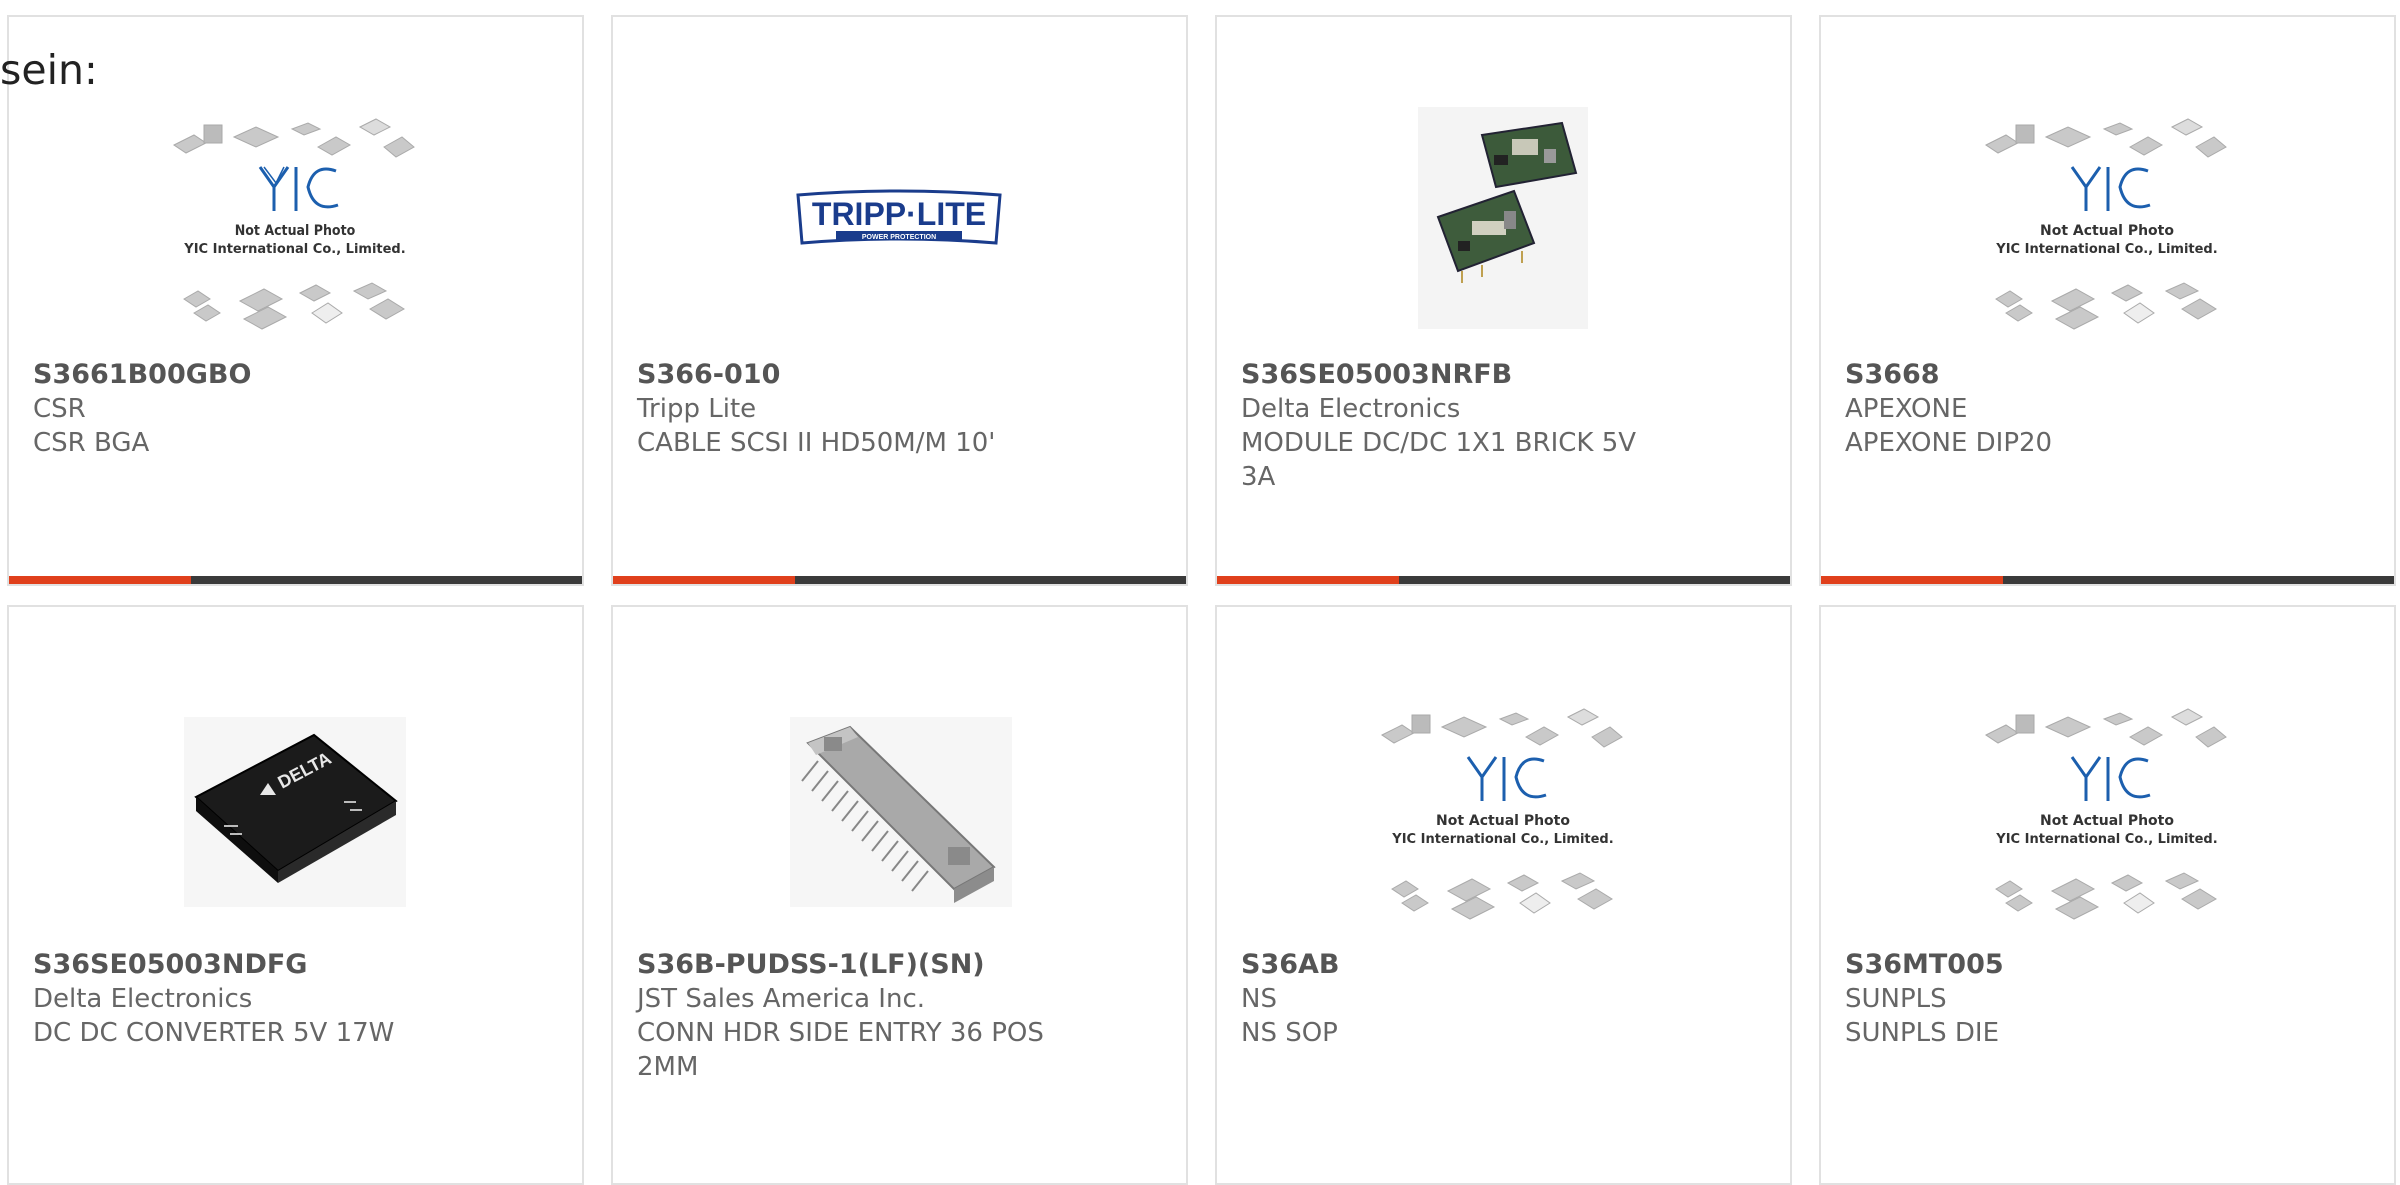 This screenshot has height=1185, width=2400. I want to click on part-number: S36SE05003NRFB, so click(1505, 375).